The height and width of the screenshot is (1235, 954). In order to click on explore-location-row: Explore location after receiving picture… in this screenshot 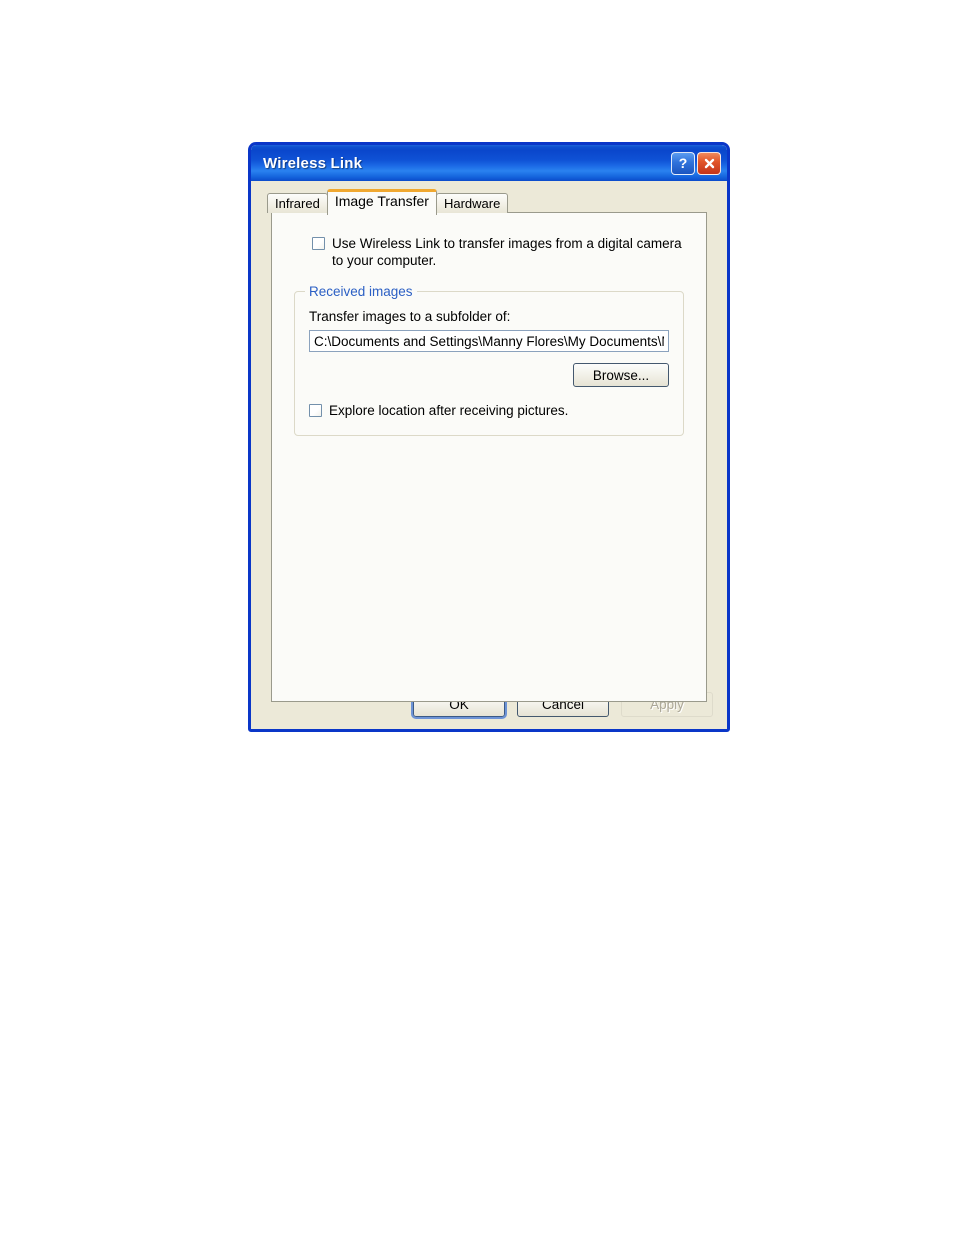, I will do `click(489, 410)`.